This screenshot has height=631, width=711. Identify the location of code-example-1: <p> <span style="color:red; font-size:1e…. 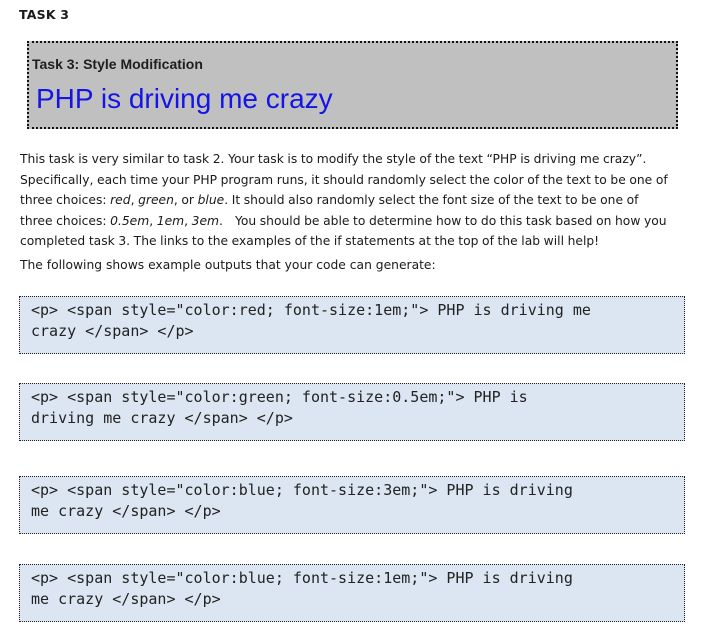
(352, 325).